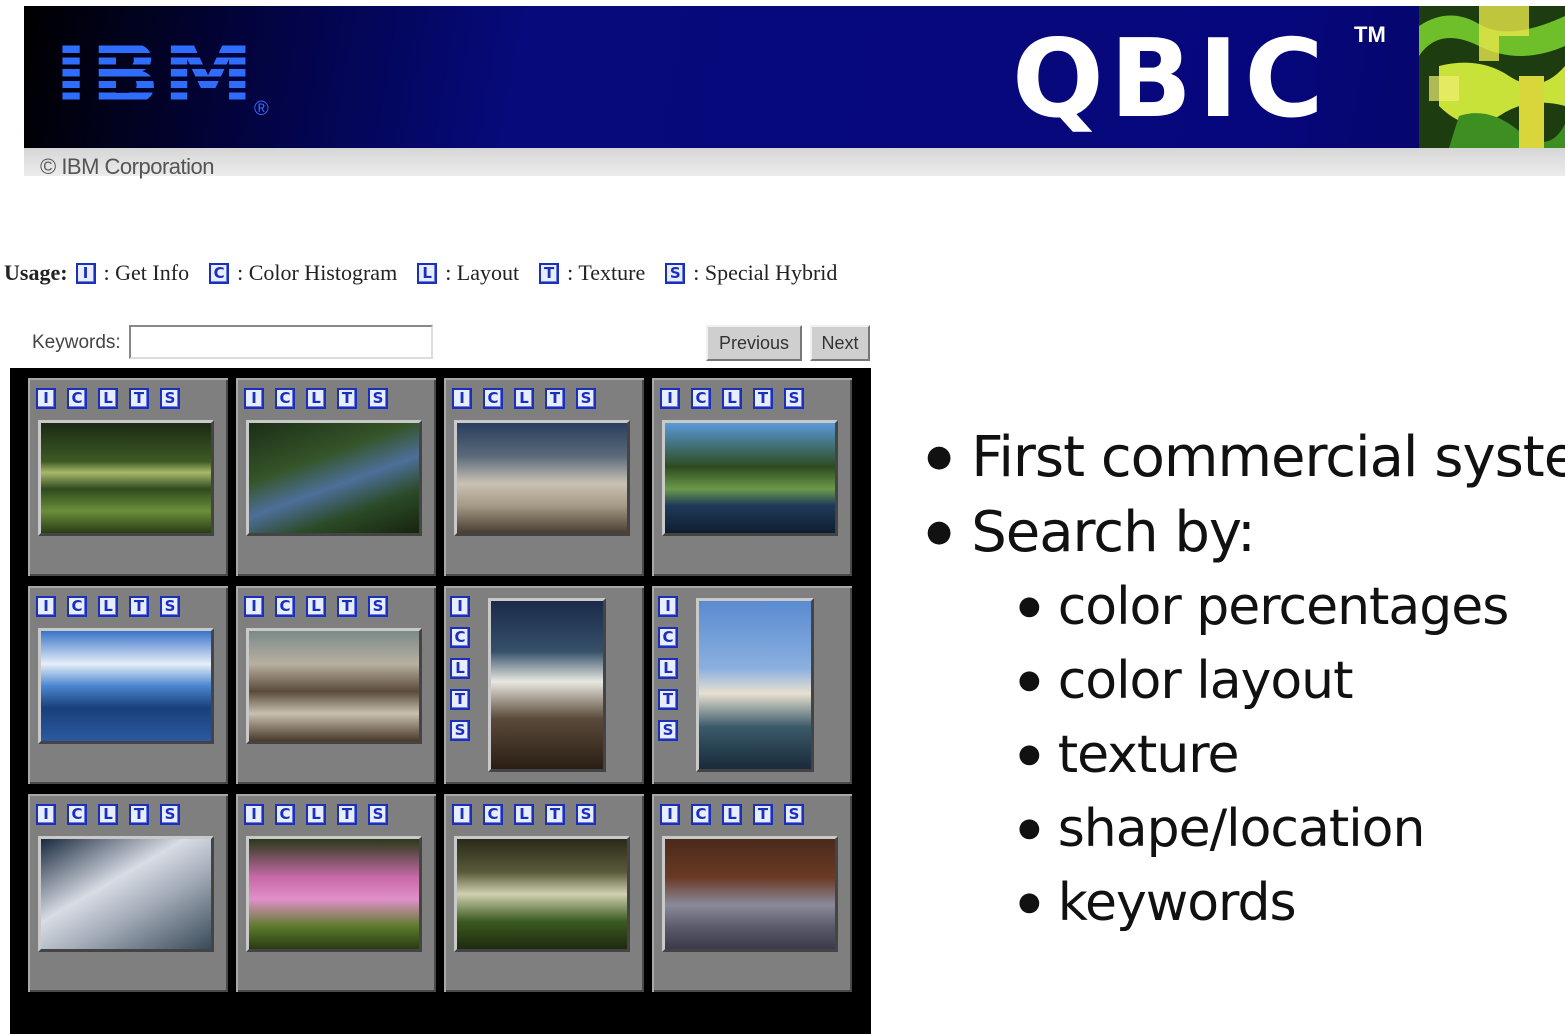 This screenshot has width=1565, height=1034. What do you see at coordinates (126, 686) in the screenshot?
I see `result-thumbnail-lake-clouds` at bounding box center [126, 686].